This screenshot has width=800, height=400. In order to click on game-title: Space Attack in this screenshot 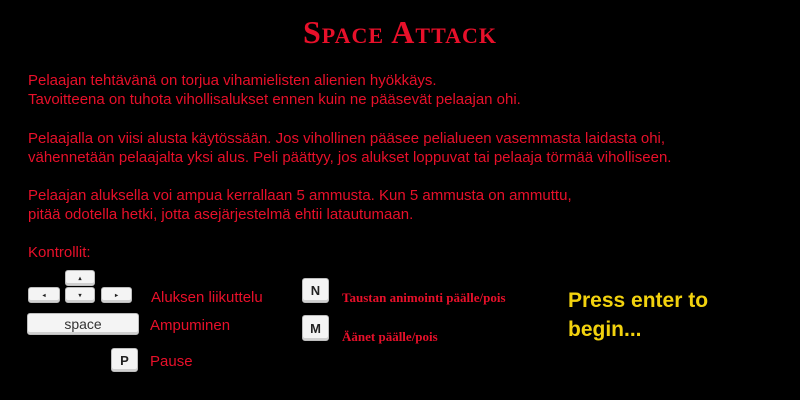, I will do `click(400, 32)`.